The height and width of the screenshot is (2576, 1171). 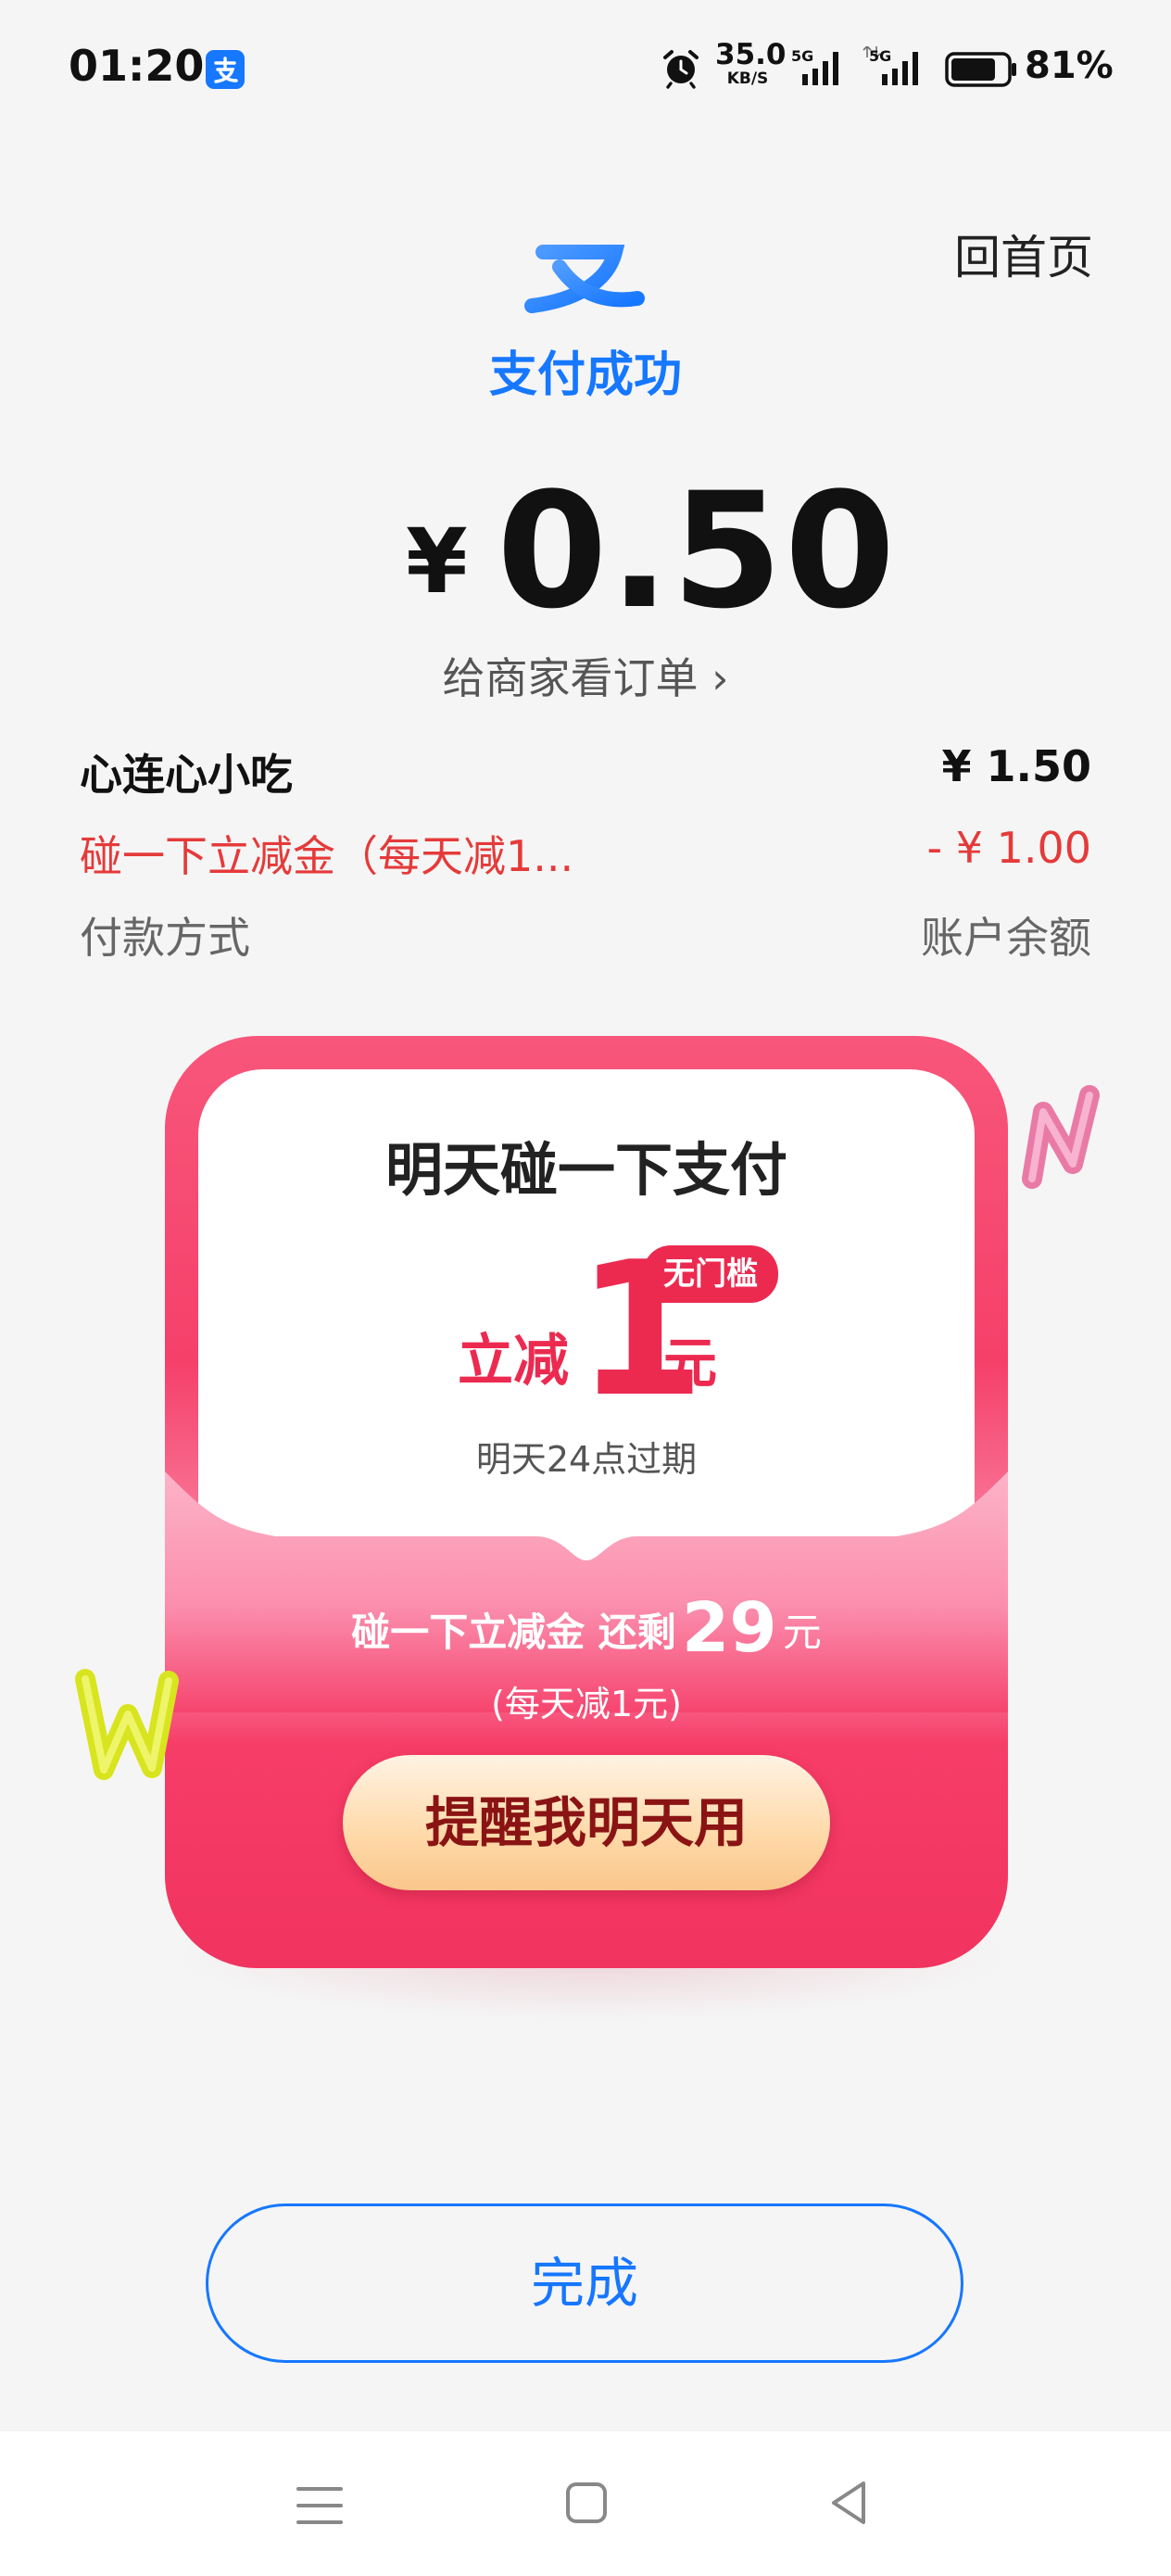 I want to click on net-speed: 35.0 KB/S, so click(x=751, y=63).